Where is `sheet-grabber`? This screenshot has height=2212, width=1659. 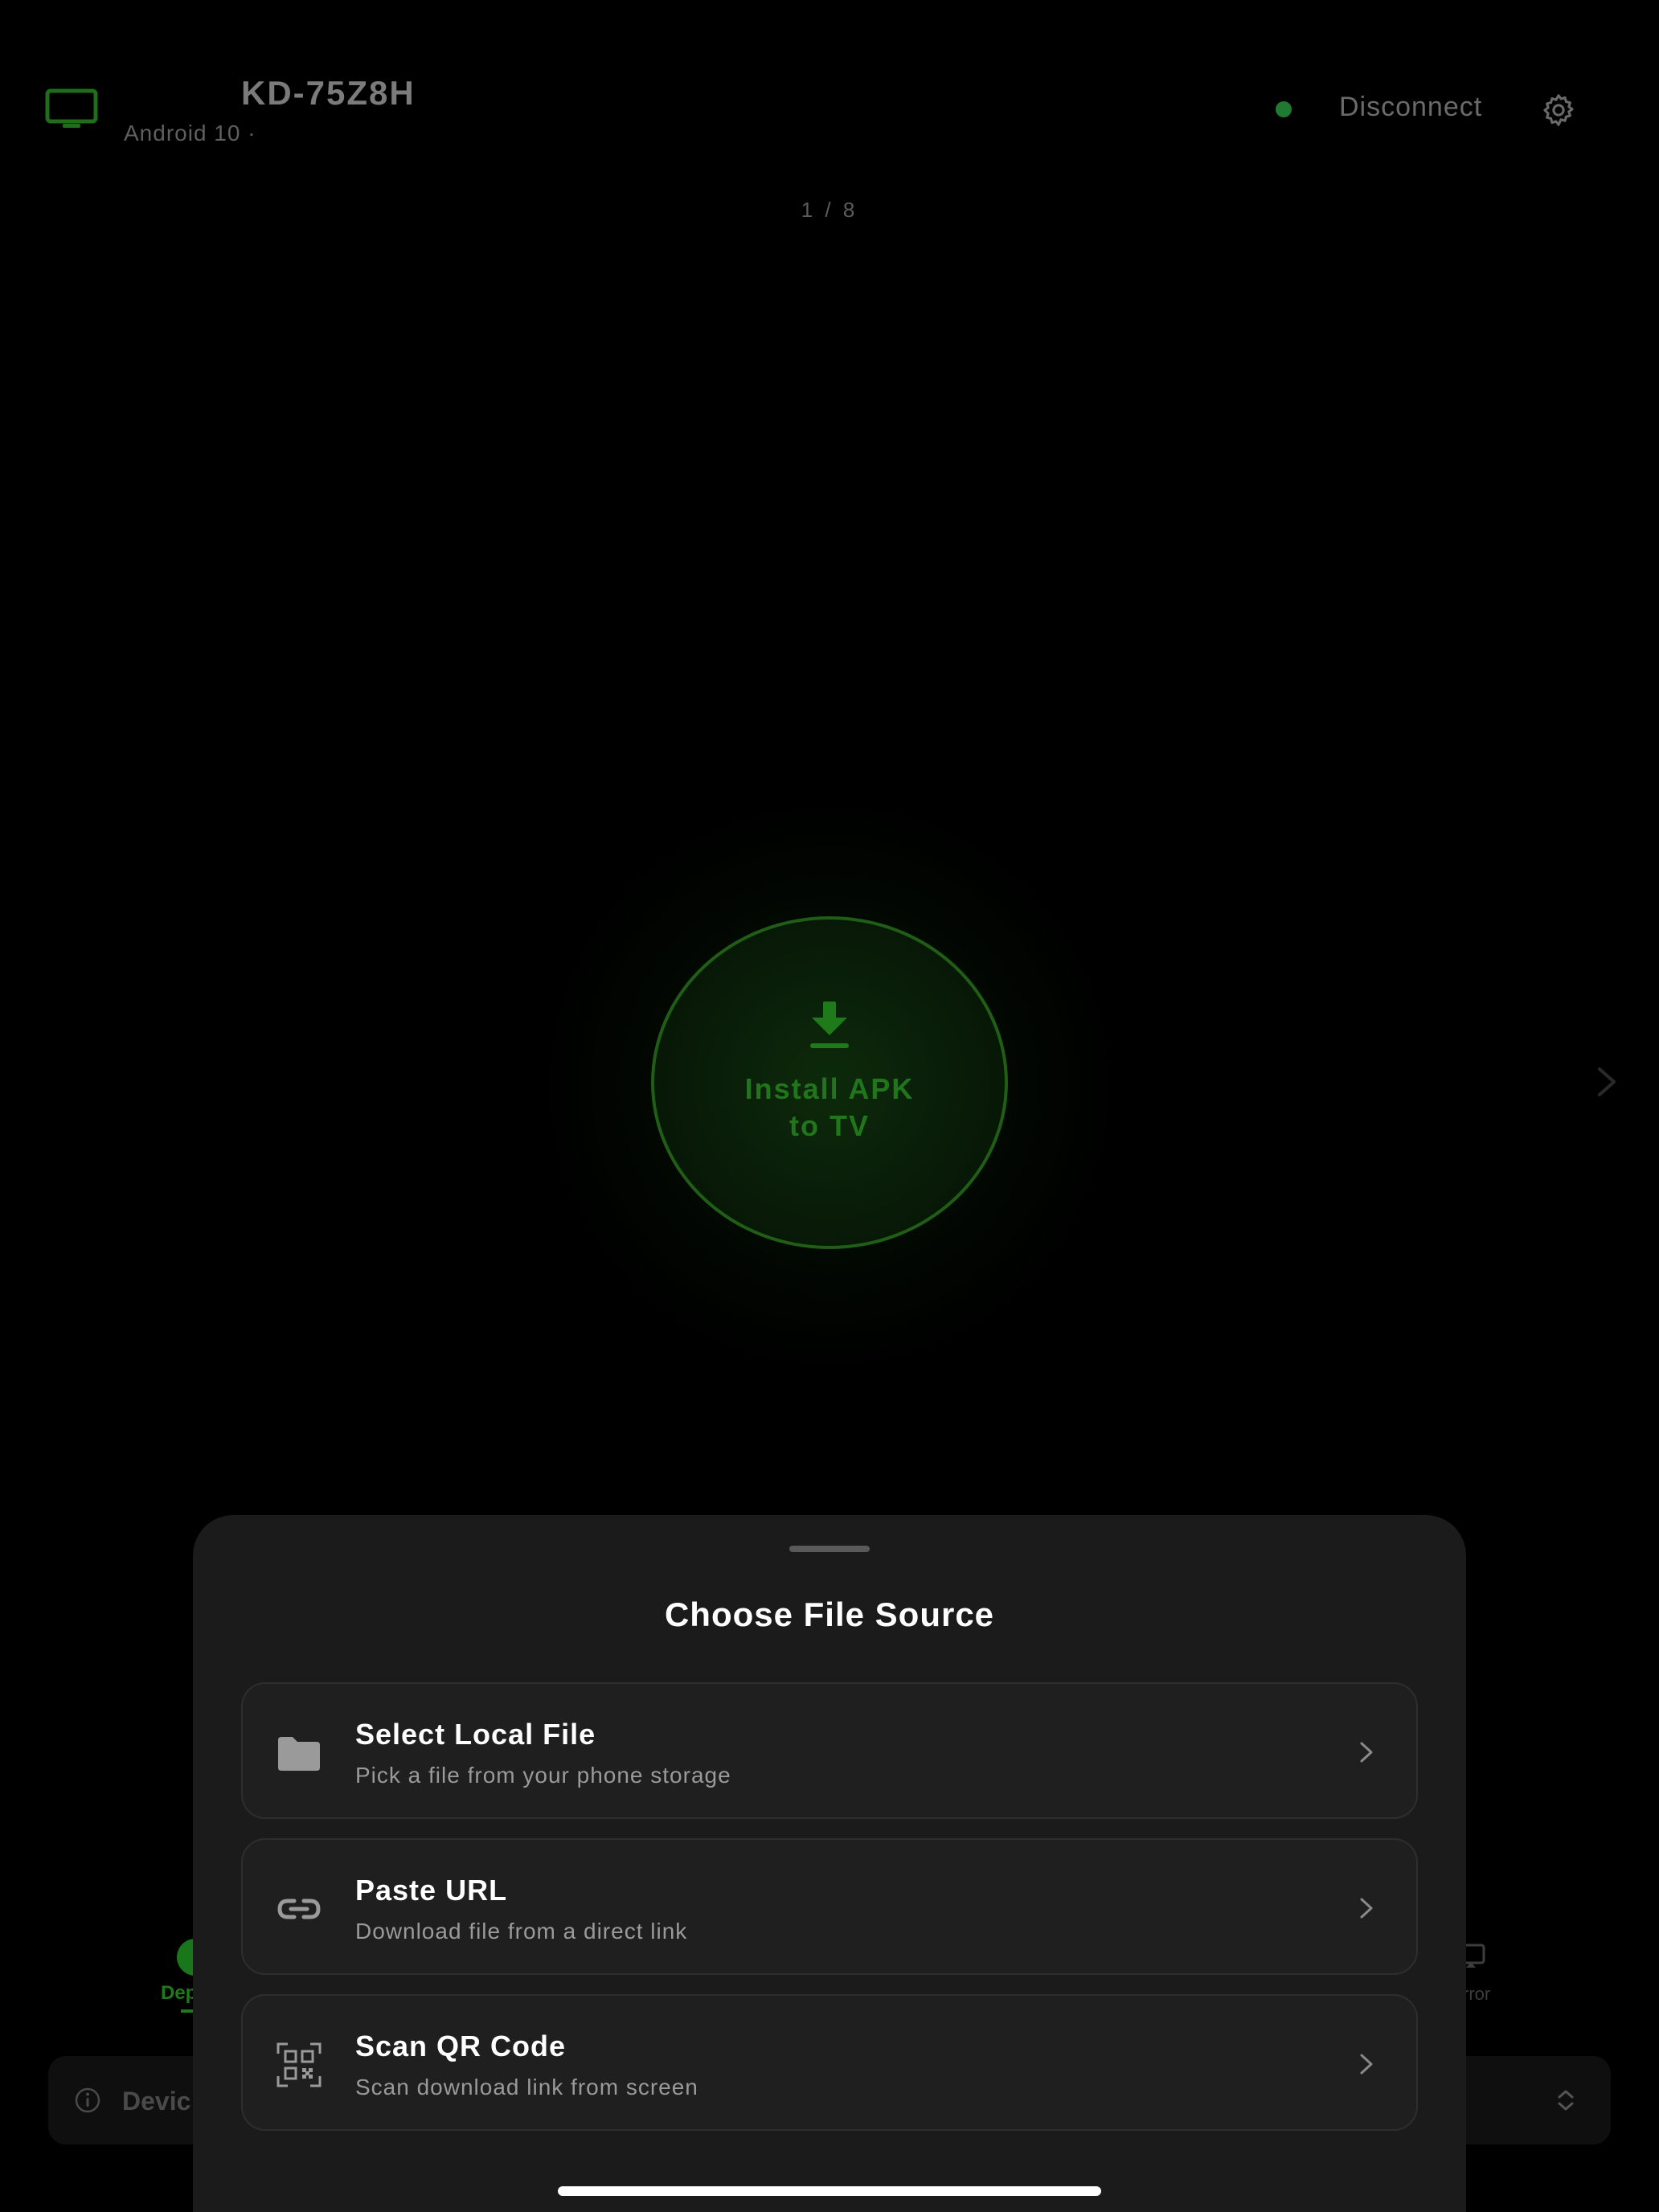 sheet-grabber is located at coordinates (829, 1549).